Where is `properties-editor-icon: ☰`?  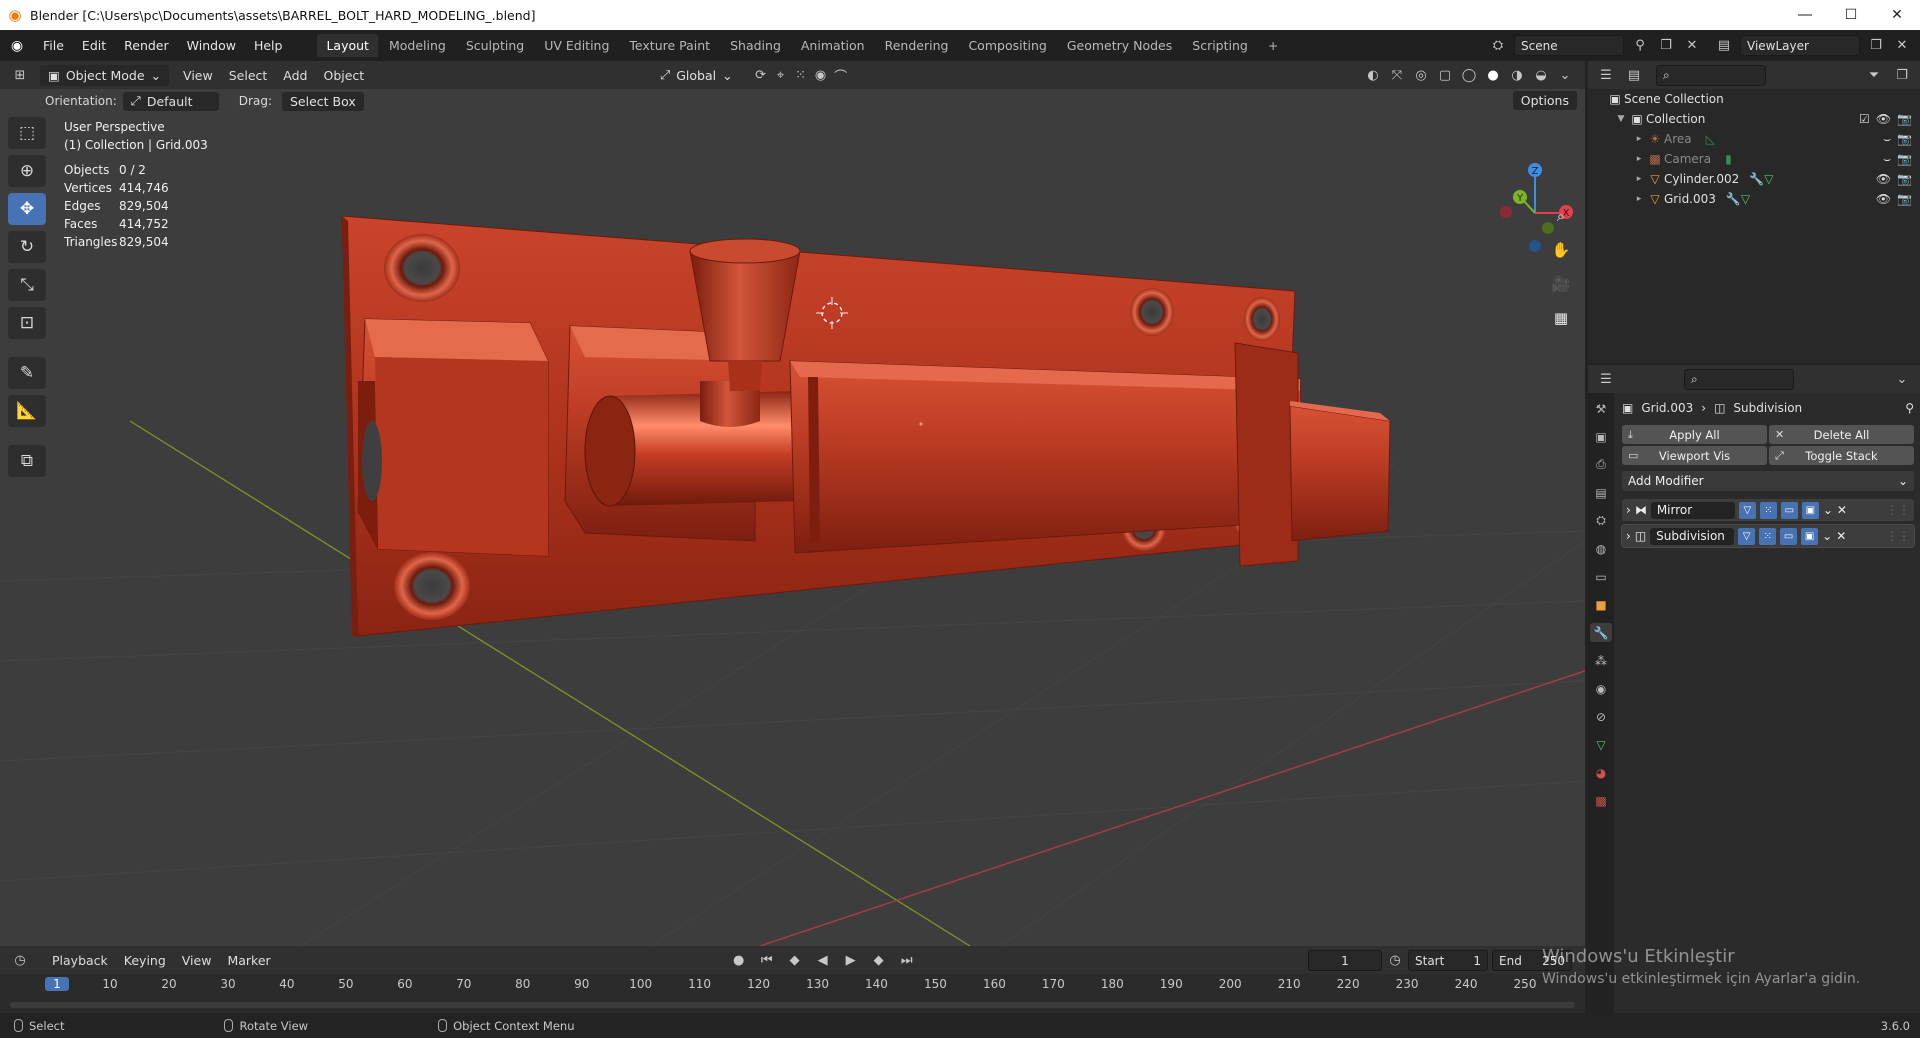
properties-editor-icon: ☰ is located at coordinates (1606, 379).